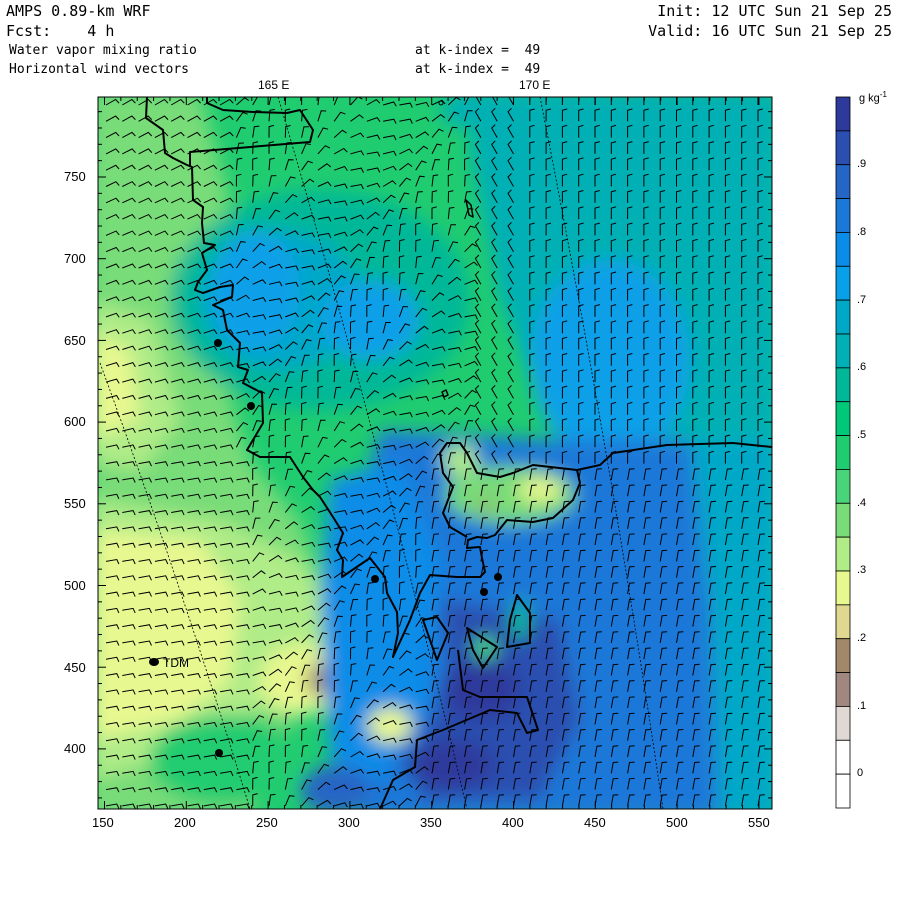 The height and width of the screenshot is (900, 900). What do you see at coordinates (274, 85) in the screenshot?
I see `meridian-label-165e: 165 E` at bounding box center [274, 85].